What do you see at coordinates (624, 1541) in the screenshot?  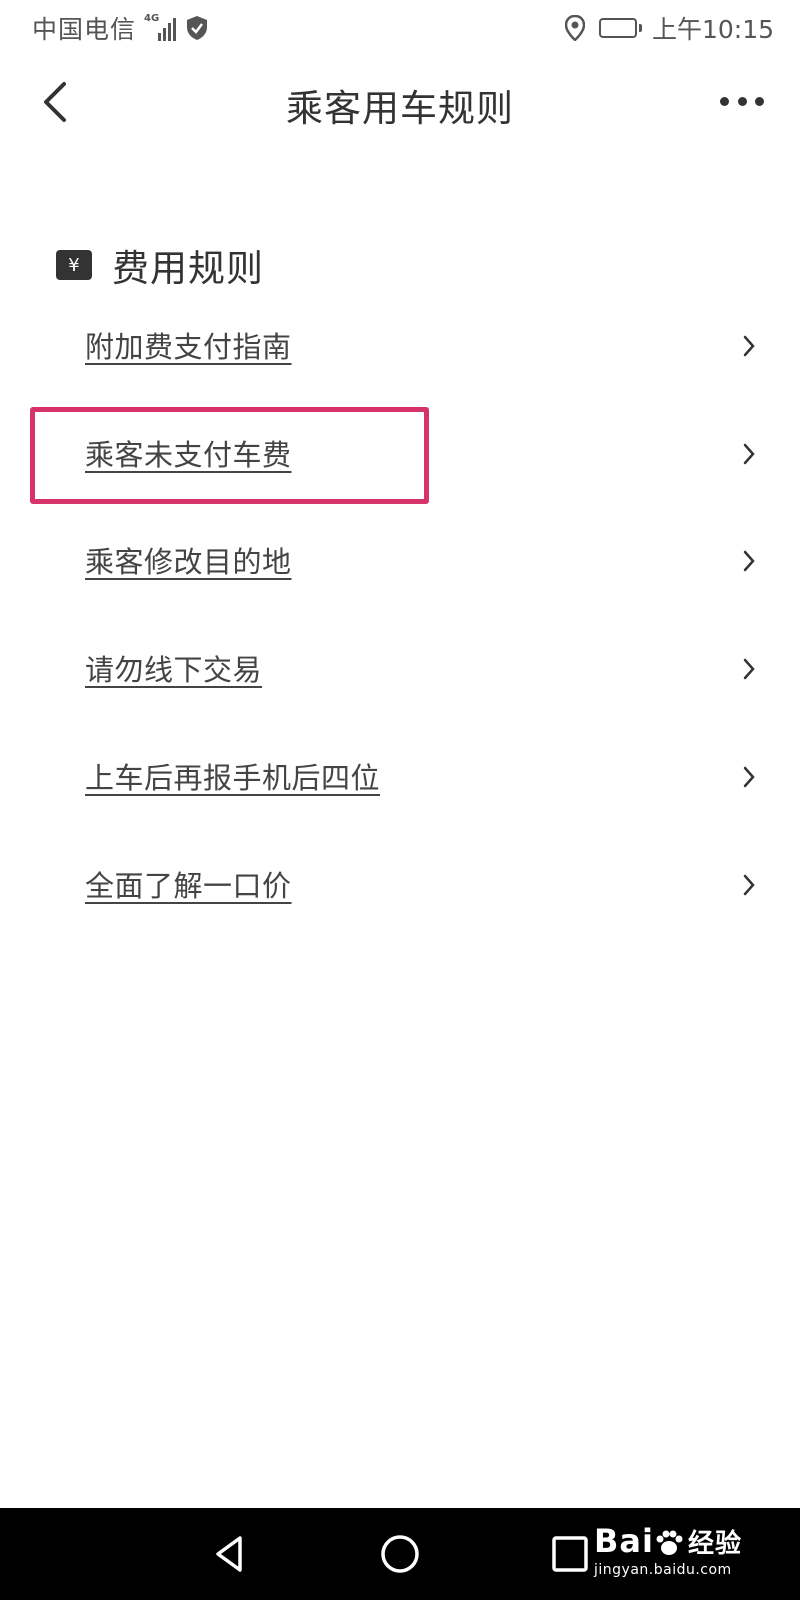 I see `watermark-brand-left: Bai` at bounding box center [624, 1541].